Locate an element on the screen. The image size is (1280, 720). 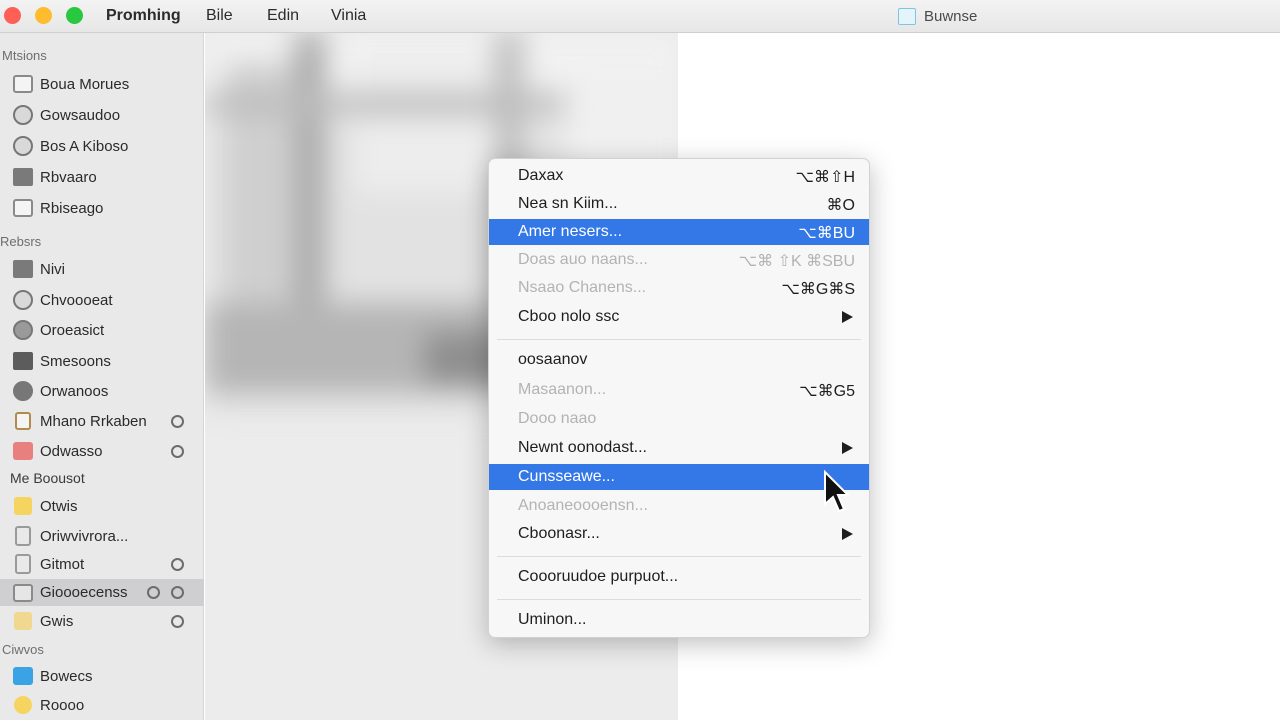
sidebar-item-label: Rbiseago is located at coordinates (72, 208).